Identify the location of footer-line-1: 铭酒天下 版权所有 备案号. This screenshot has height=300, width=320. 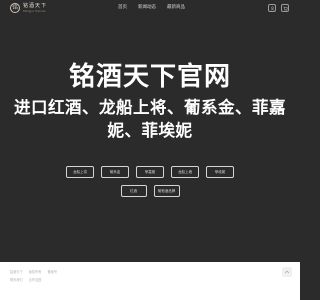
(33, 272).